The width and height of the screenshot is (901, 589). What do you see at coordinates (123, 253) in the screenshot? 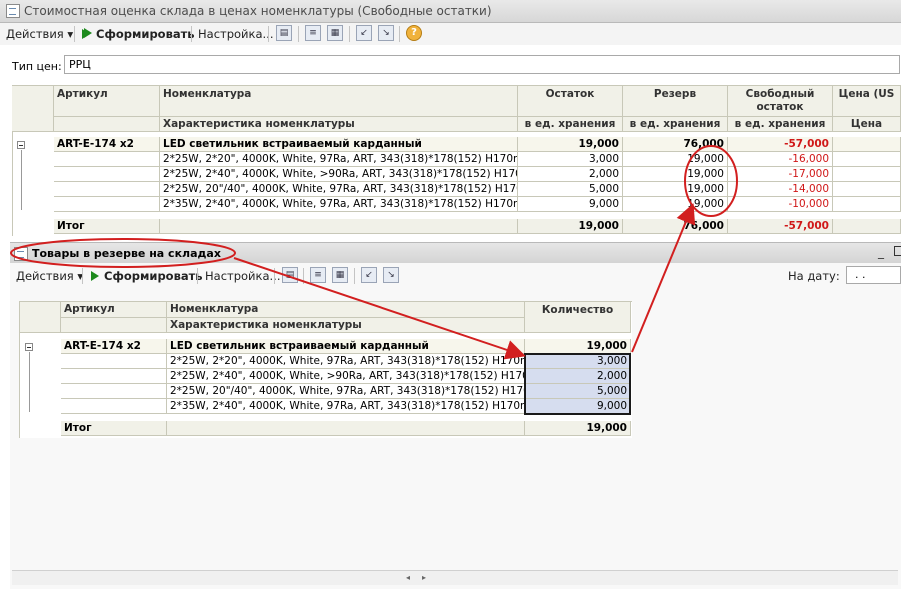
I see `subwindow-title-highlight` at bounding box center [123, 253].